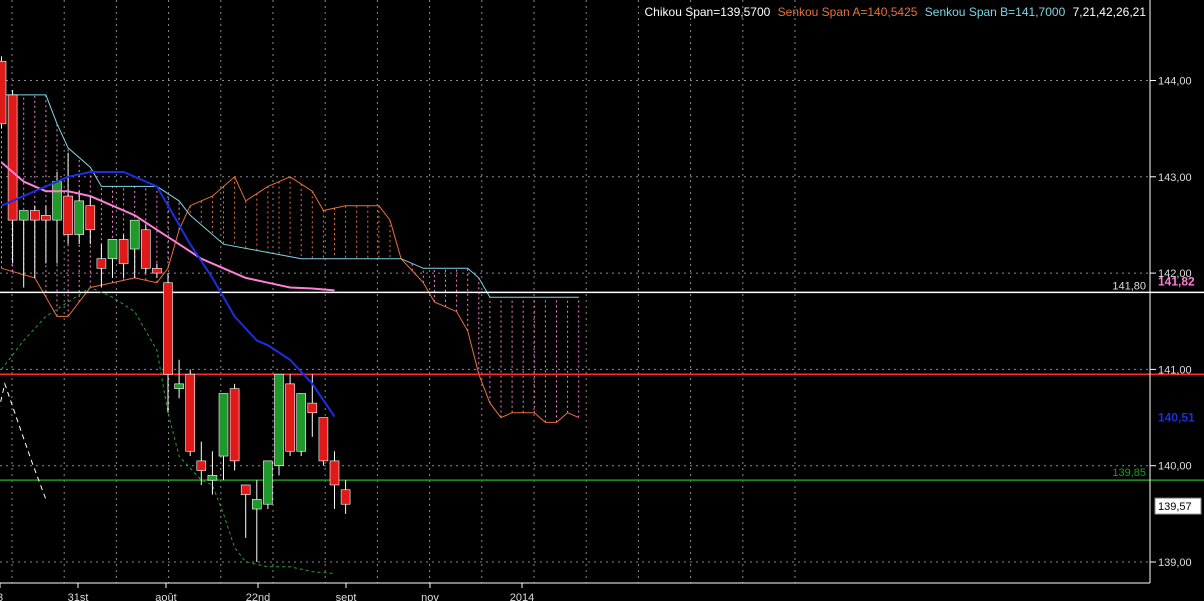  I want to click on resistance-line-label: 141,80, so click(1129, 286).